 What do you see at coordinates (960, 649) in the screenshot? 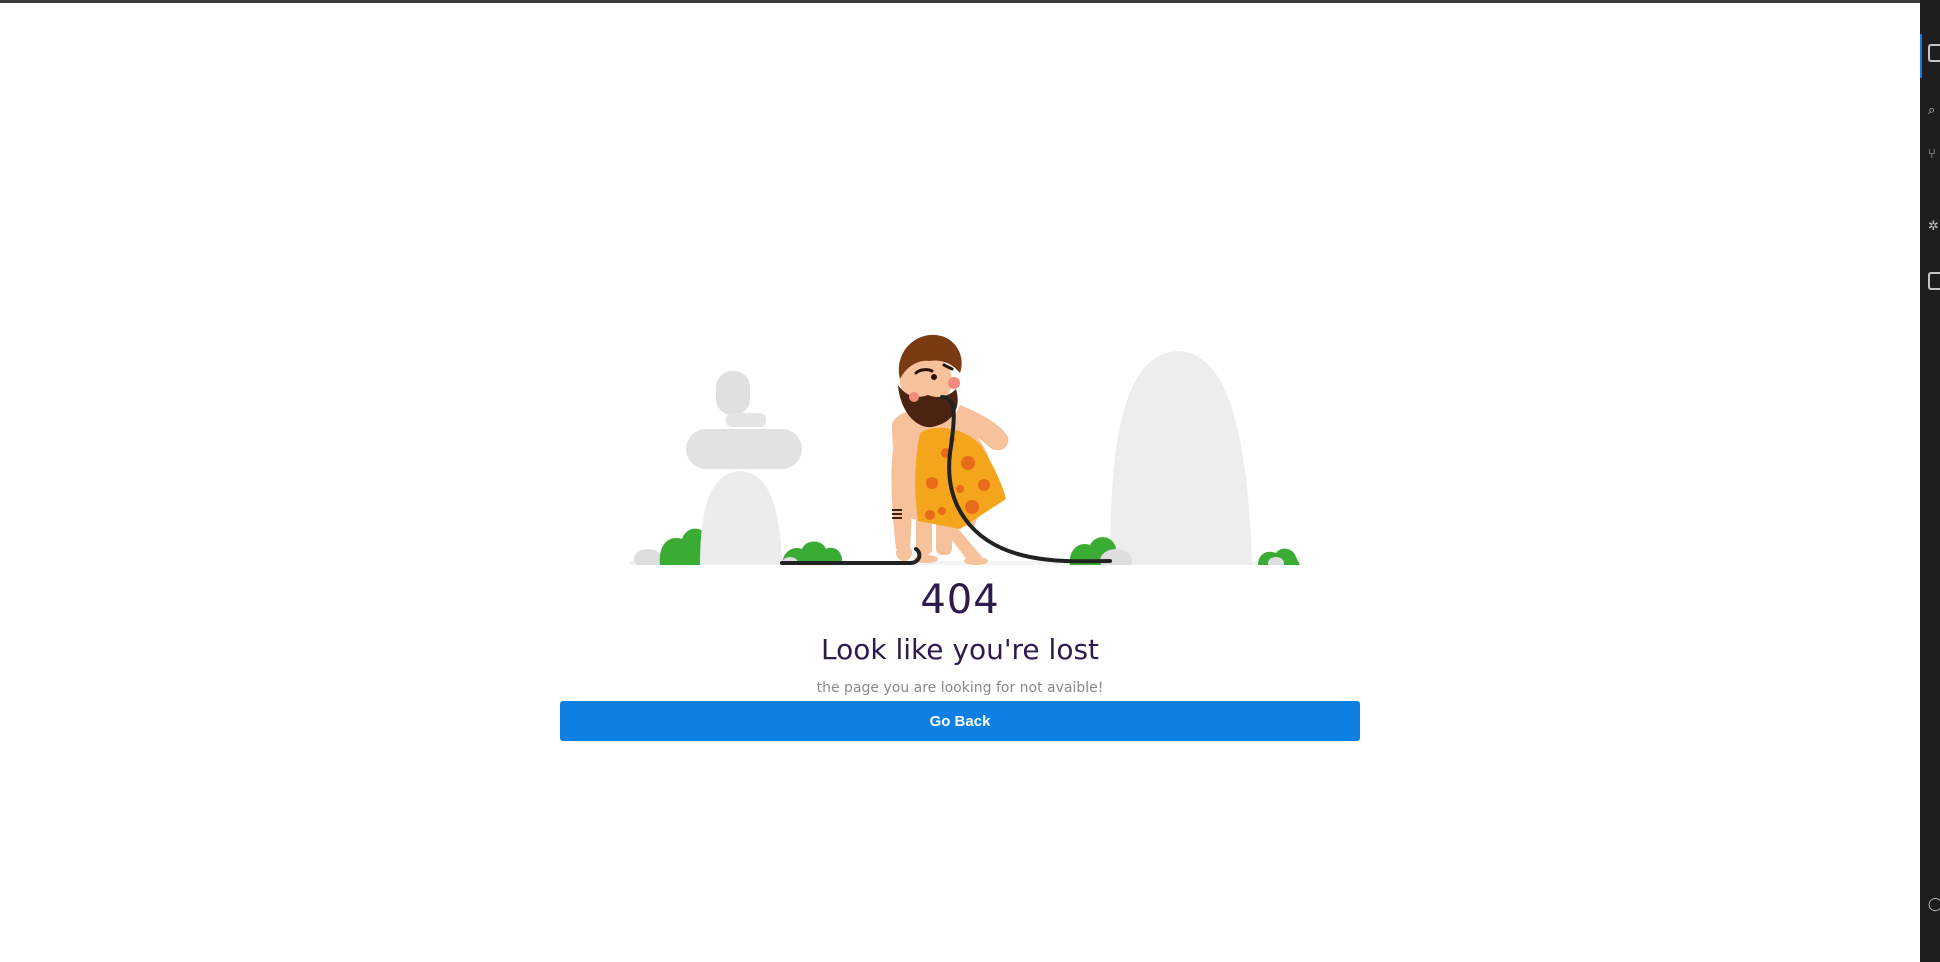
I see `error-title: Look like you're lost` at bounding box center [960, 649].